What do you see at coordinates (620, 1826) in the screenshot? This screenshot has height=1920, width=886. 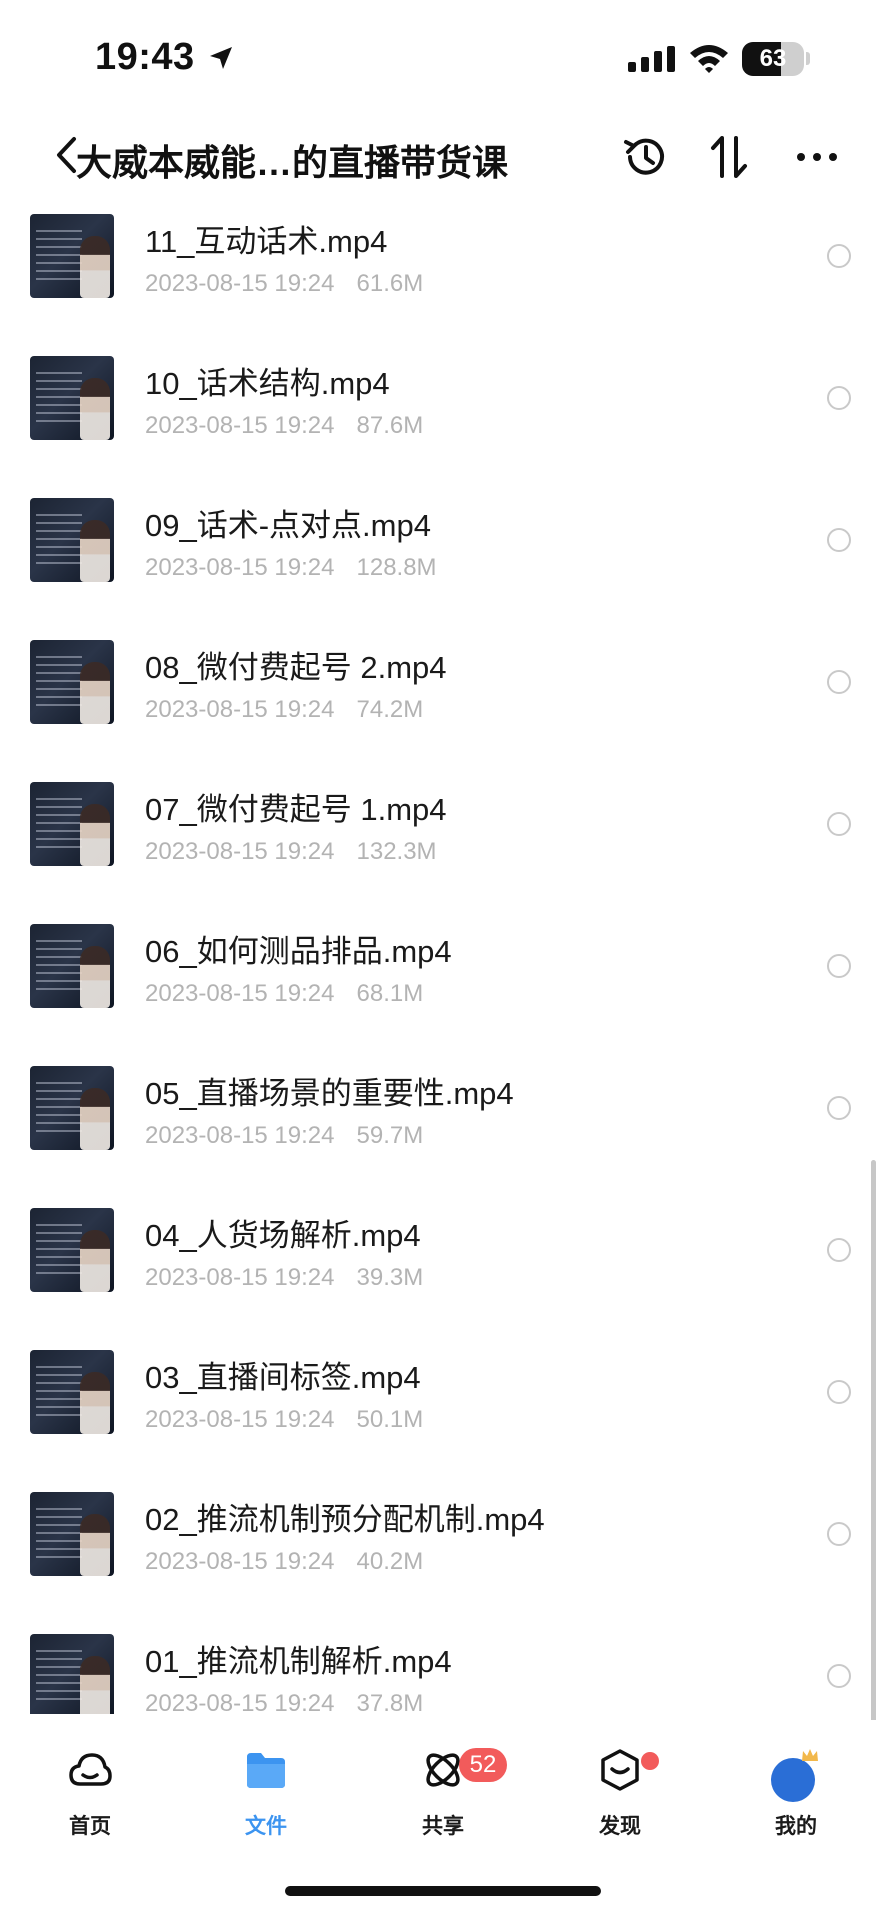 I see `tab-label: 发现` at bounding box center [620, 1826].